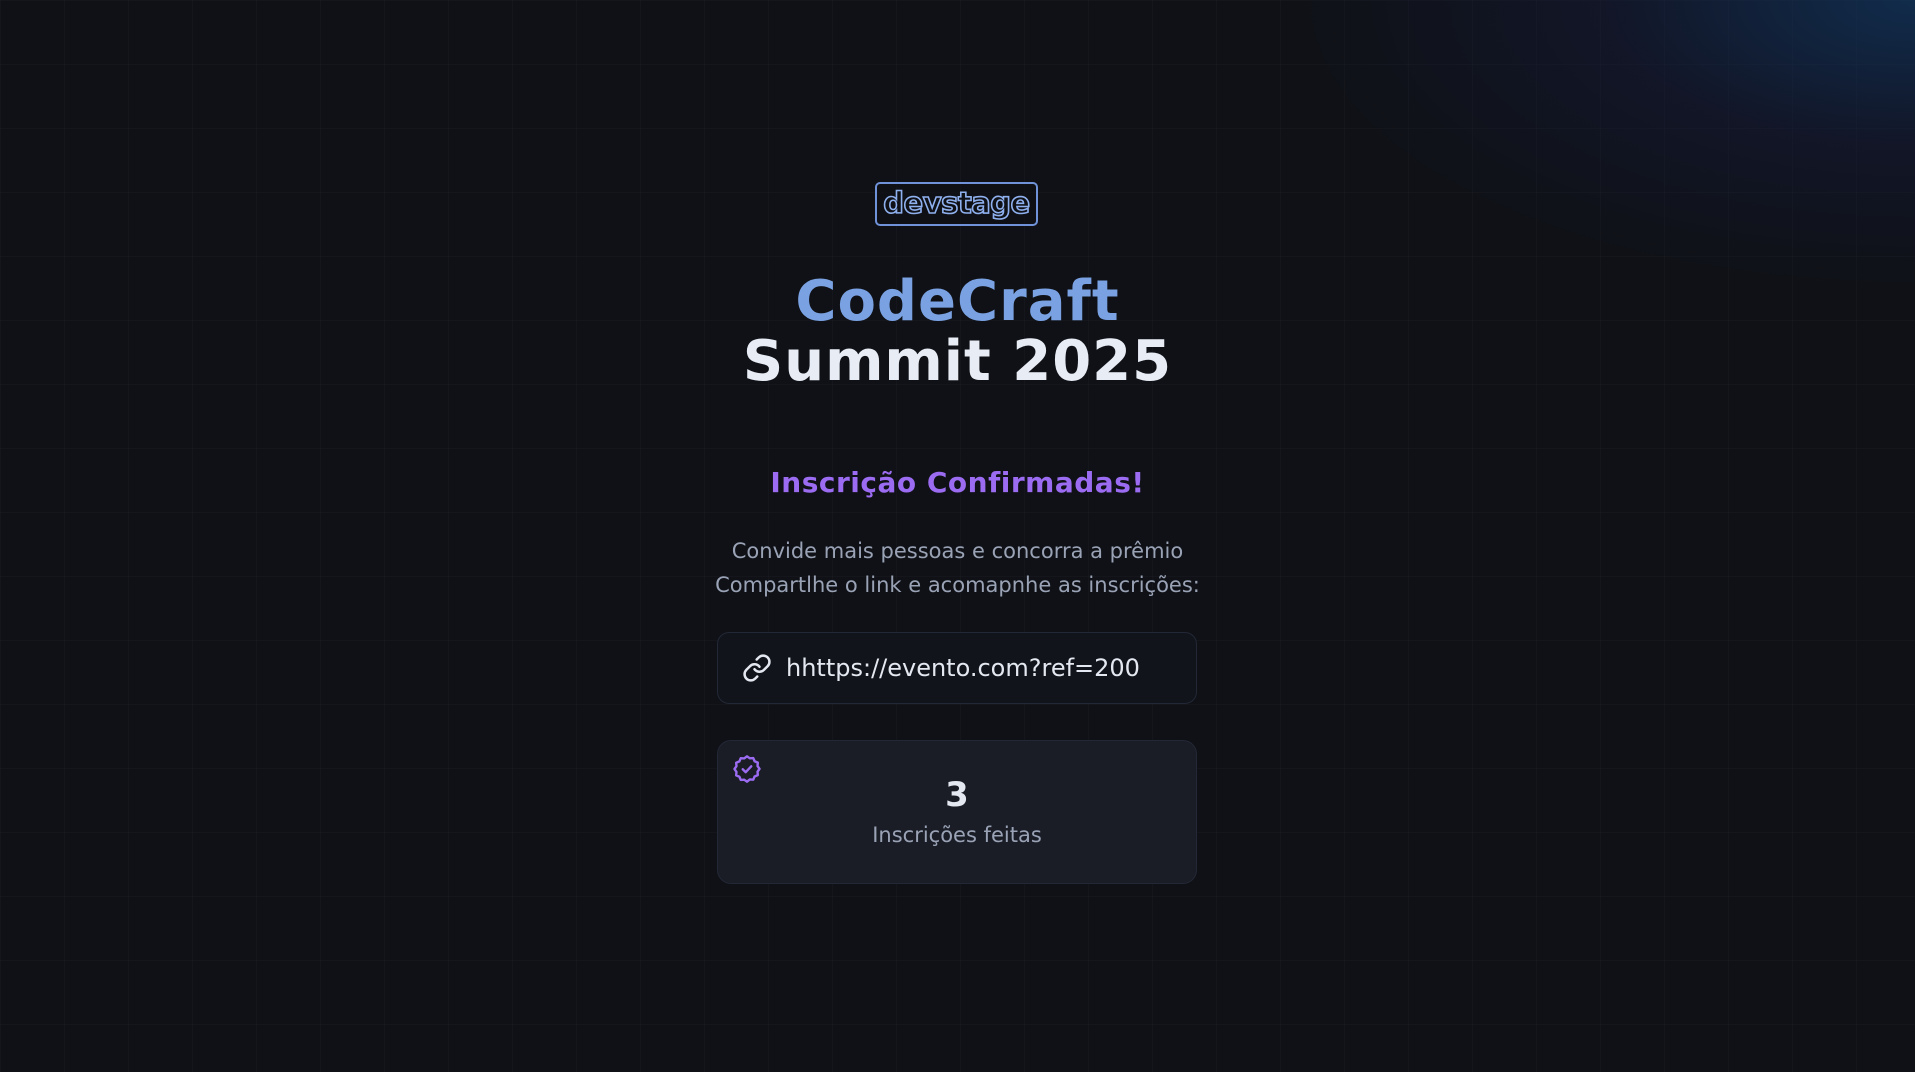  What do you see at coordinates (957, 482) in the screenshot?
I see `confirmation-heading: Inscrição Confirmadas!` at bounding box center [957, 482].